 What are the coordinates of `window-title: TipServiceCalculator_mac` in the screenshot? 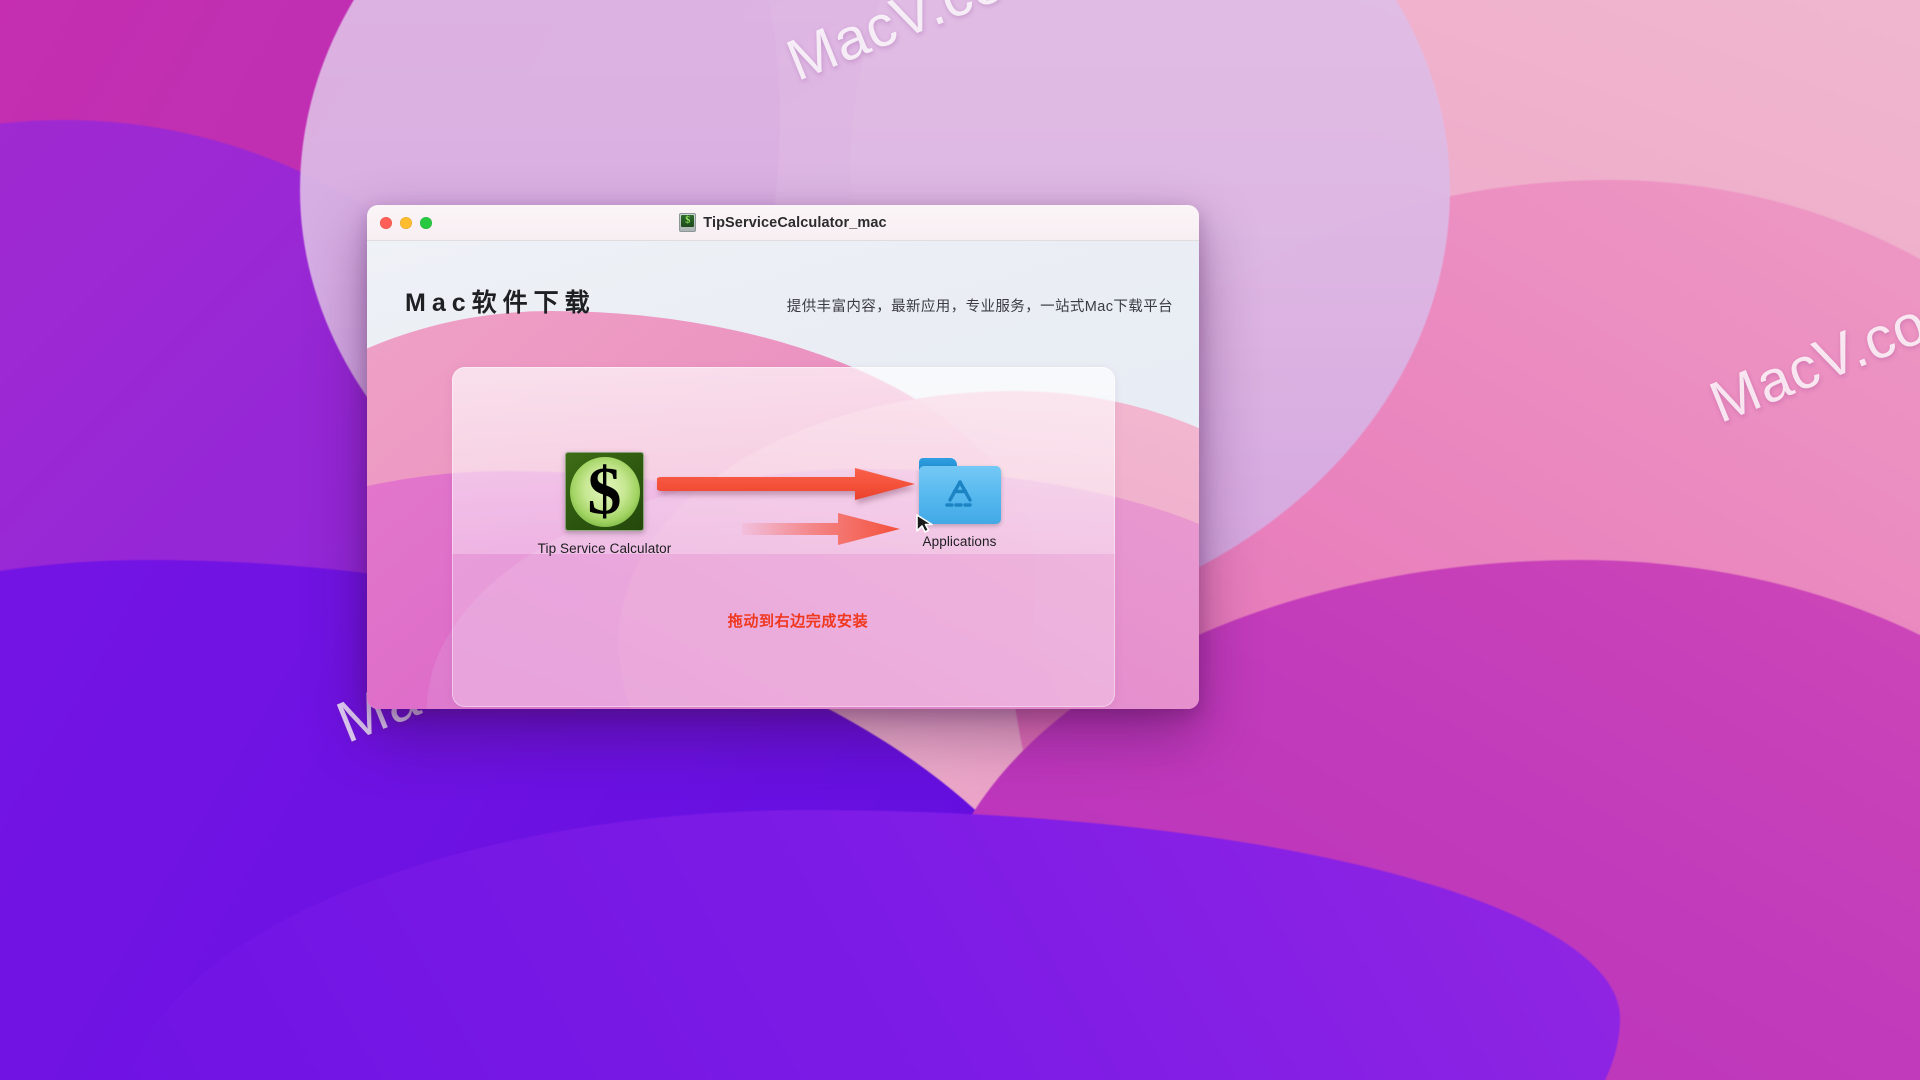 It's located at (795, 222).